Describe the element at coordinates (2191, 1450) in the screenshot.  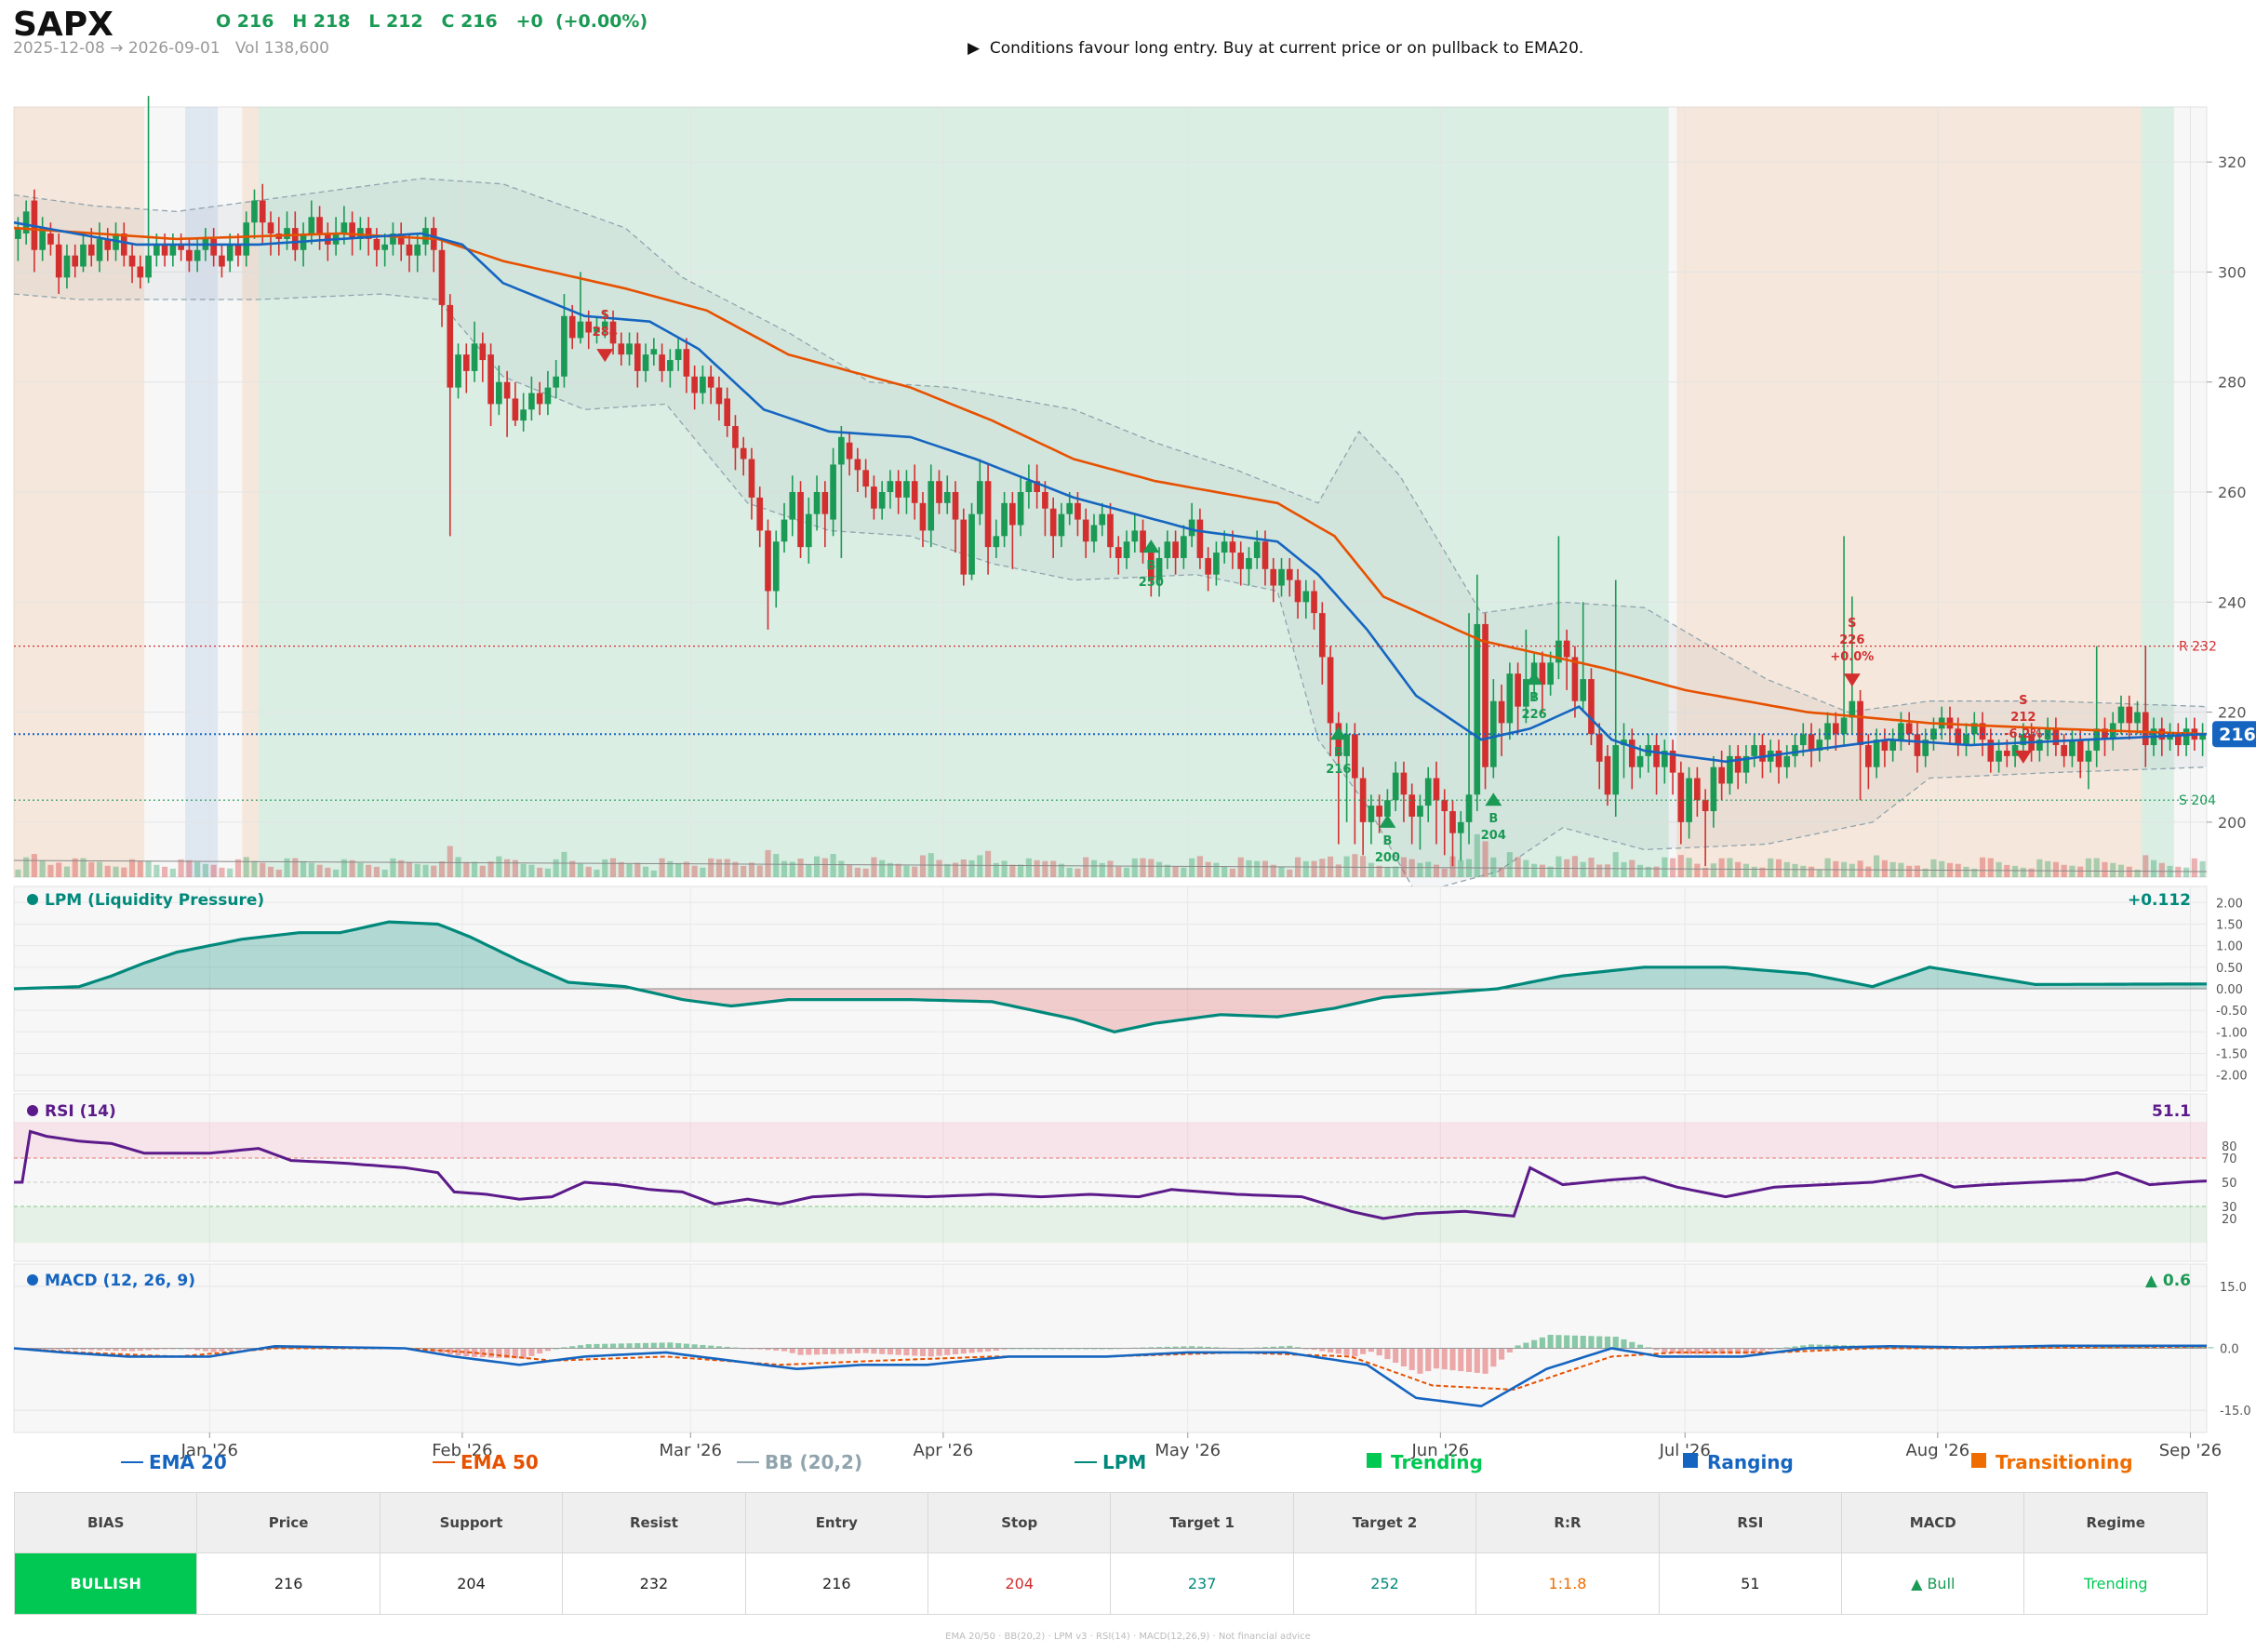
I see `x-axis-label: Sep '26` at that location.